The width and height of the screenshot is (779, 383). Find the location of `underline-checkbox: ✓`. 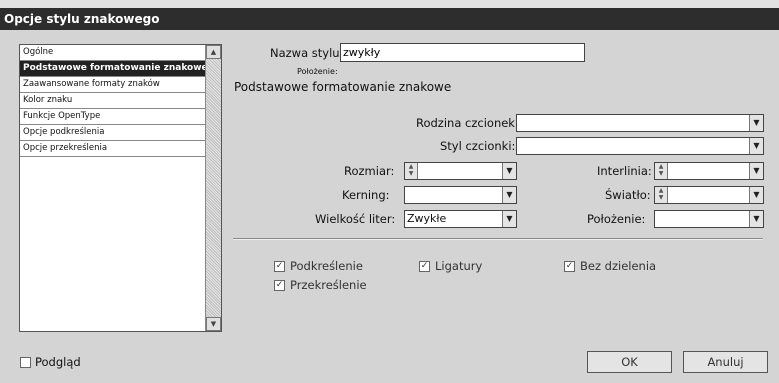

underline-checkbox: ✓ is located at coordinates (279, 266).